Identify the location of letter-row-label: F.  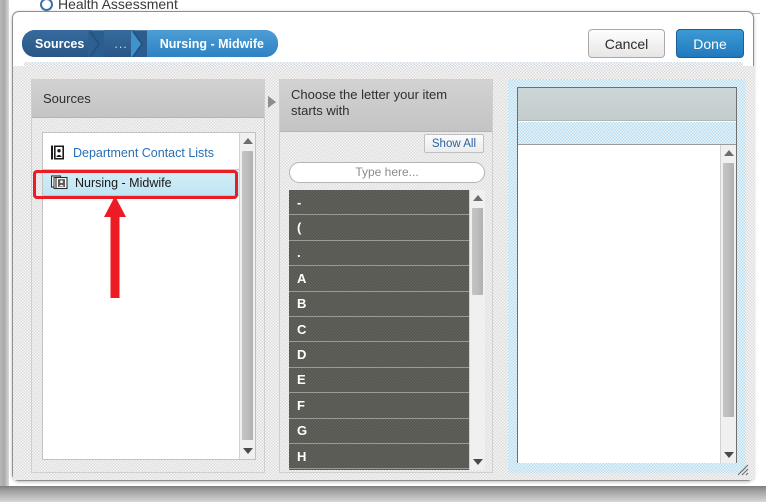
(301, 405).